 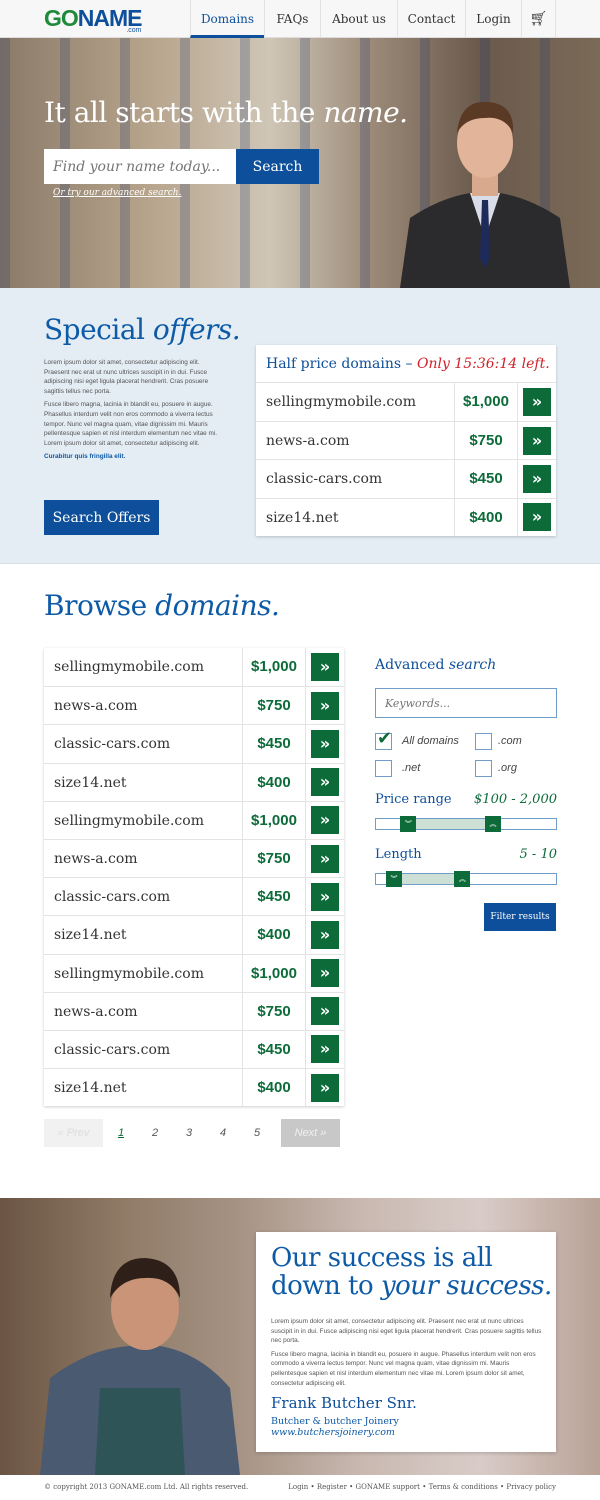 What do you see at coordinates (483, 741) in the screenshot?
I see `checkbox-com` at bounding box center [483, 741].